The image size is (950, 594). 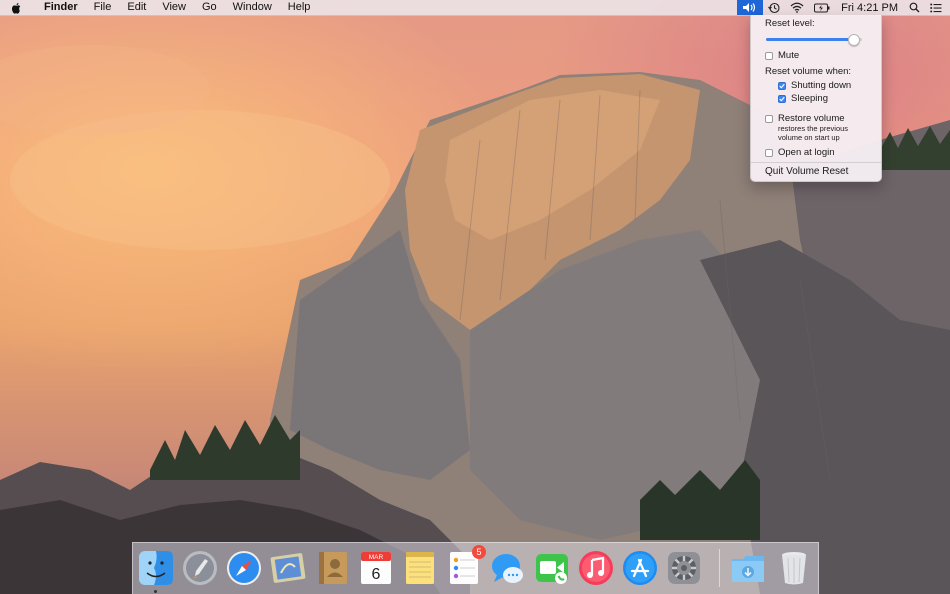 I want to click on shutting-down-label: Shutting down, so click(x=821, y=85).